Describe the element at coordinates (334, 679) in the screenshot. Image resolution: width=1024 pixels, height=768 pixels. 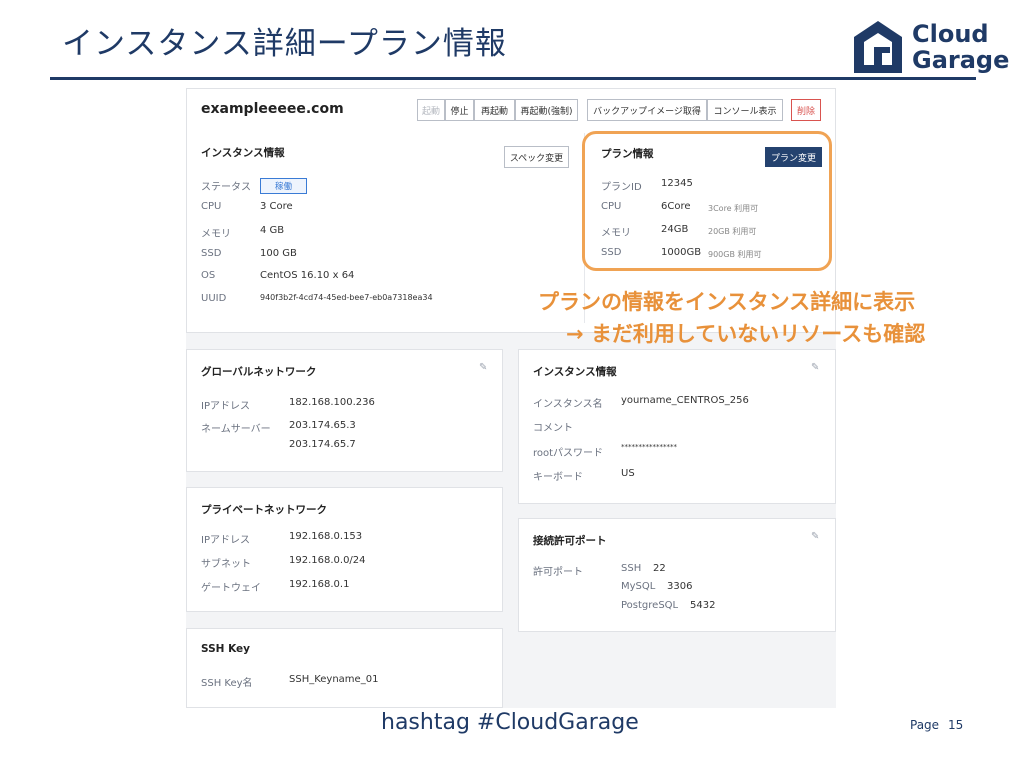
I see `ssh-key-name-value: SSH_Keyname_01` at that location.